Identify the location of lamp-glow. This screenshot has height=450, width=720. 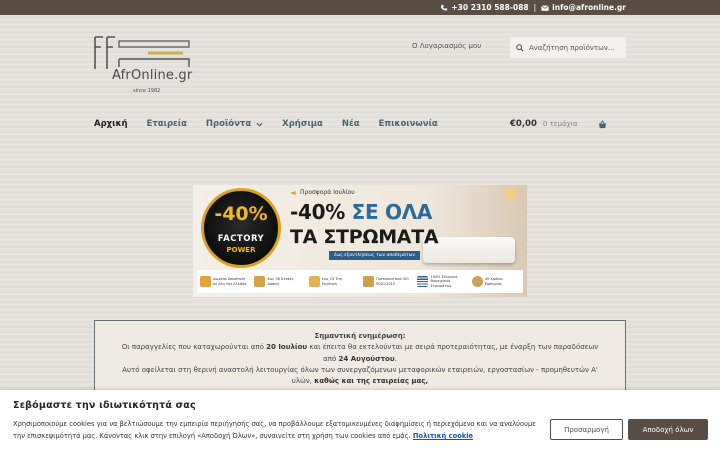
(511, 193).